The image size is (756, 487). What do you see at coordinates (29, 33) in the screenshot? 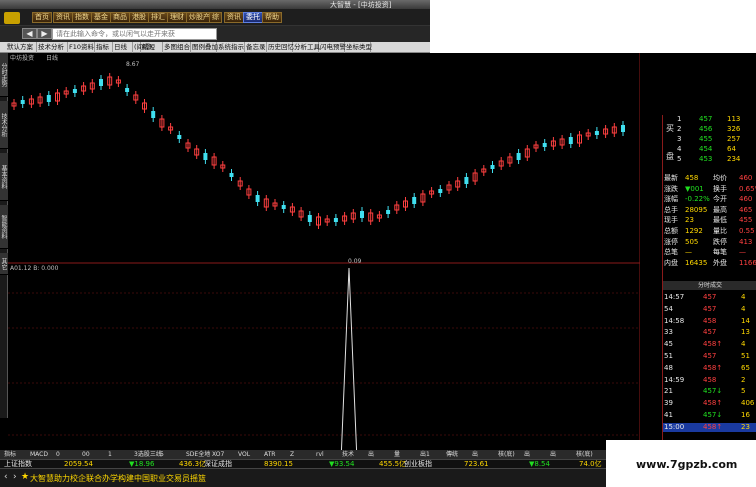
I see `back-icon: ◀` at bounding box center [29, 33].